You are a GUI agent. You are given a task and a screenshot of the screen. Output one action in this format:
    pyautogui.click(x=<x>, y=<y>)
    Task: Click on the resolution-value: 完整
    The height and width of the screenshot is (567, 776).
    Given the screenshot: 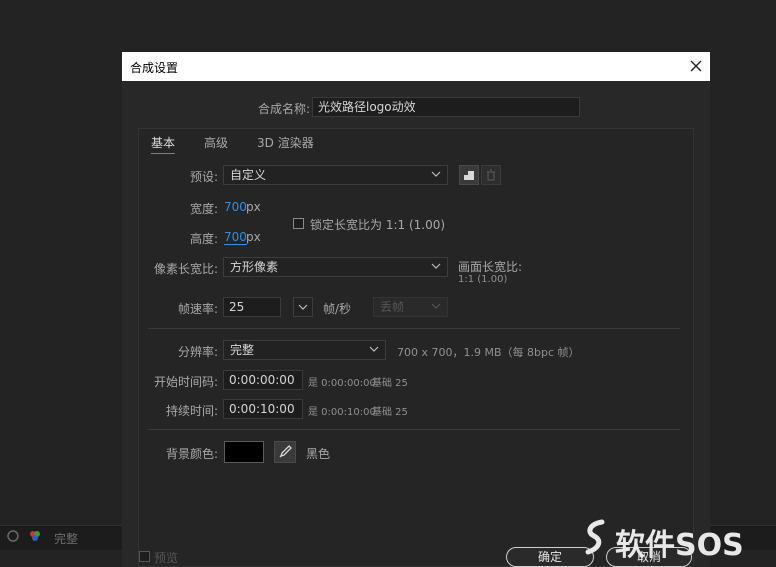 What is the action you would take?
    pyautogui.click(x=242, y=350)
    